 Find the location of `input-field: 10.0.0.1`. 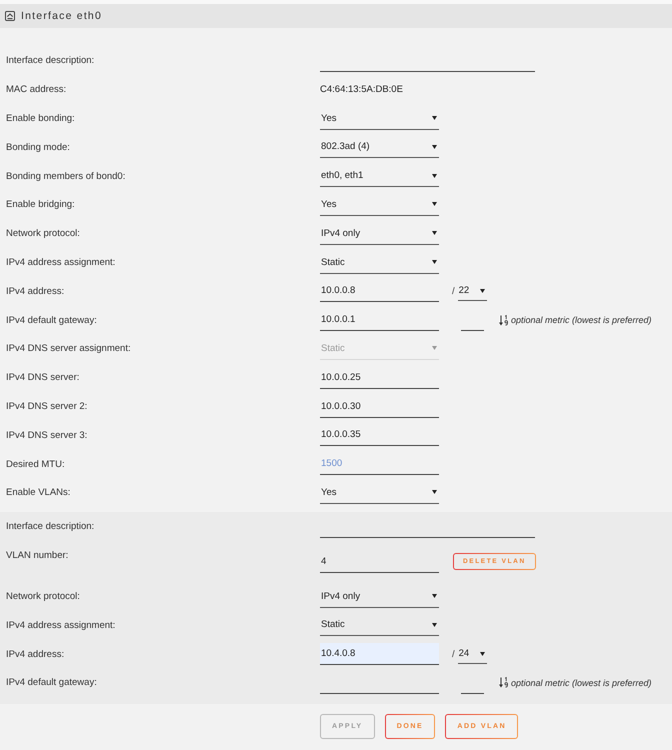

input-field: 10.0.0.1 is located at coordinates (379, 320).